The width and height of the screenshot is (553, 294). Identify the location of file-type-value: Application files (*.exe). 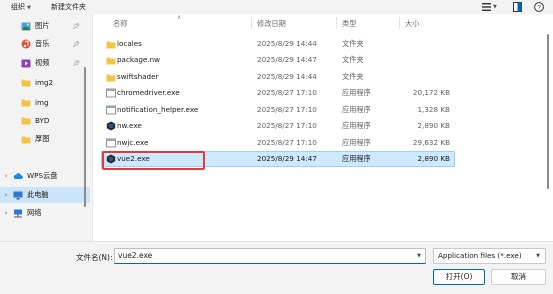
(480, 255).